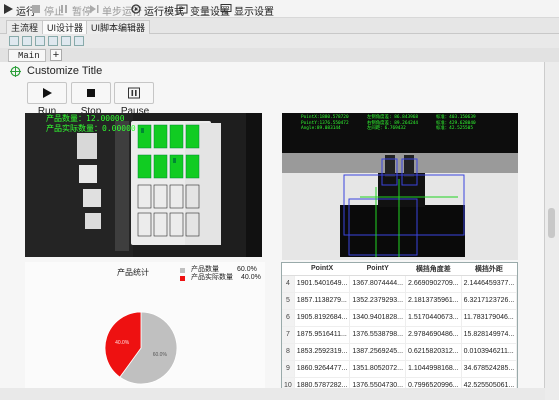  Describe the element at coordinates (85, 118) in the screenshot. I see `overlay-line: 产品数量：12.00000` at that location.